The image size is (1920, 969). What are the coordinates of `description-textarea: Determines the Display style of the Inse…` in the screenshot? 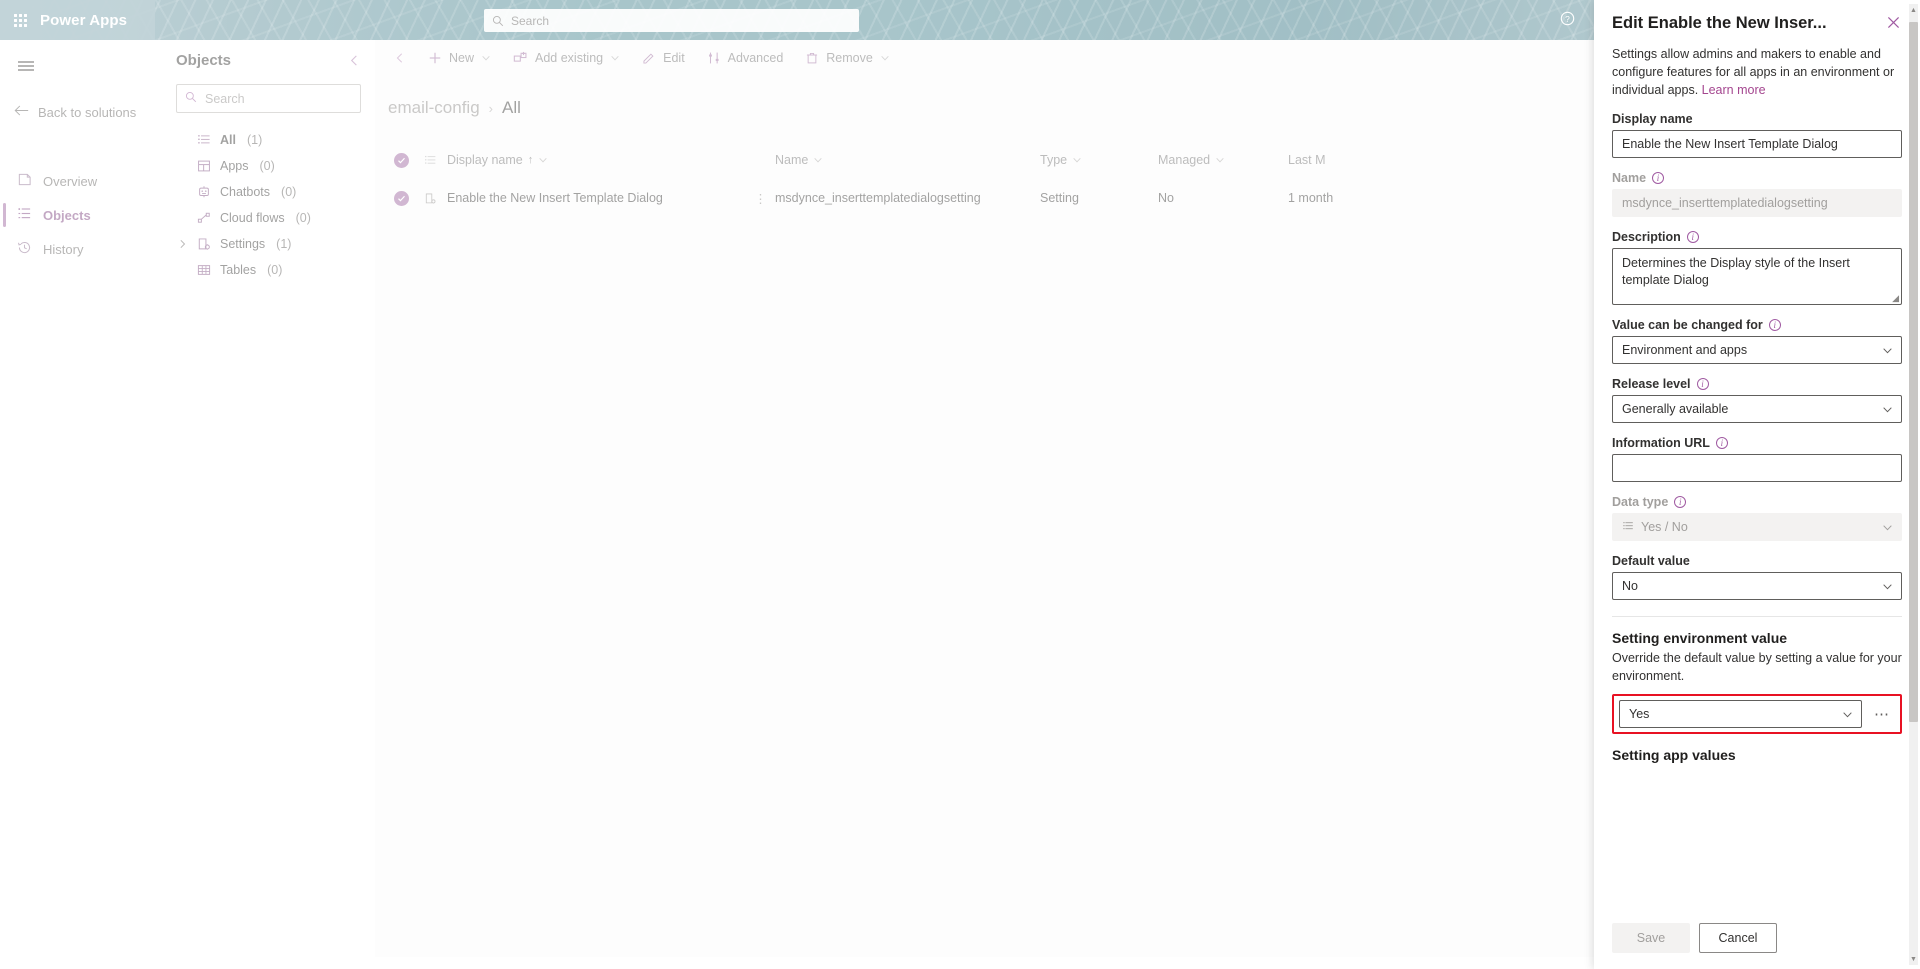 It's located at (1757, 277).